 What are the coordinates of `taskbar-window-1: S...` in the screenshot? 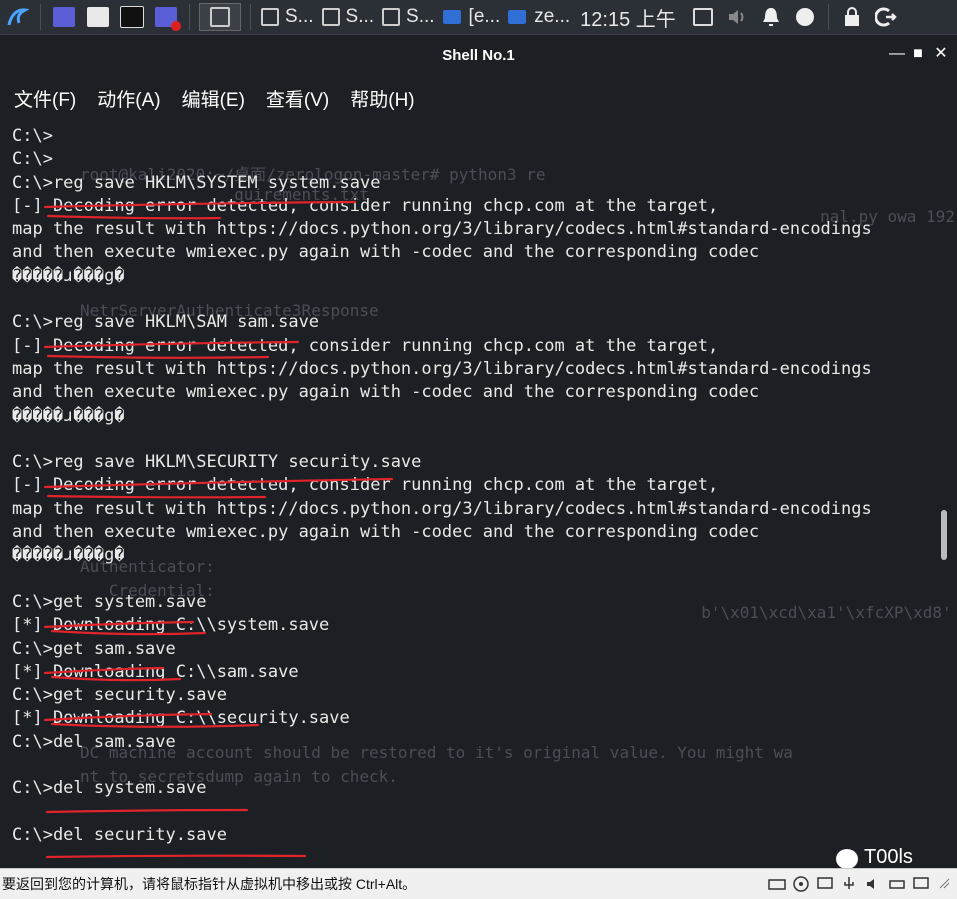 It's located at (287, 17).